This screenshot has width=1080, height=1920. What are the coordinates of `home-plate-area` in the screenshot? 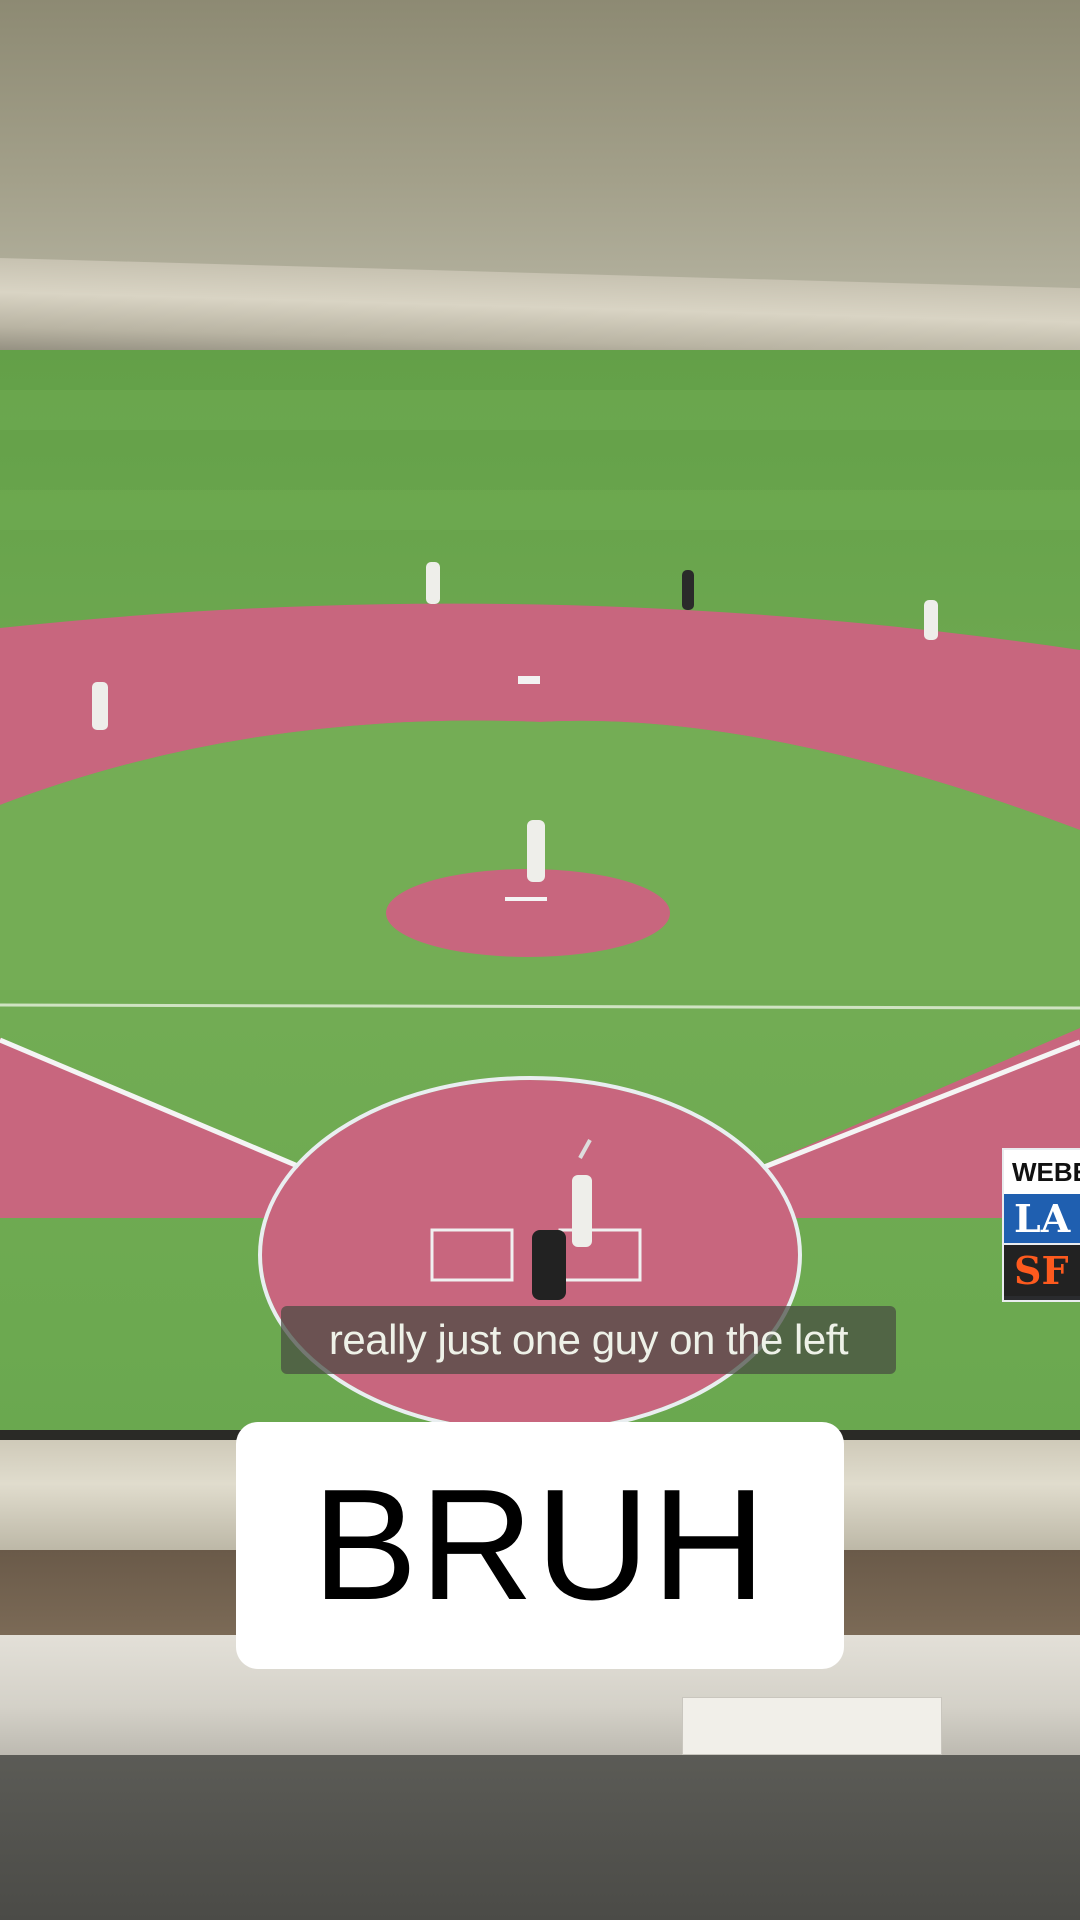 It's located at (530, 1255).